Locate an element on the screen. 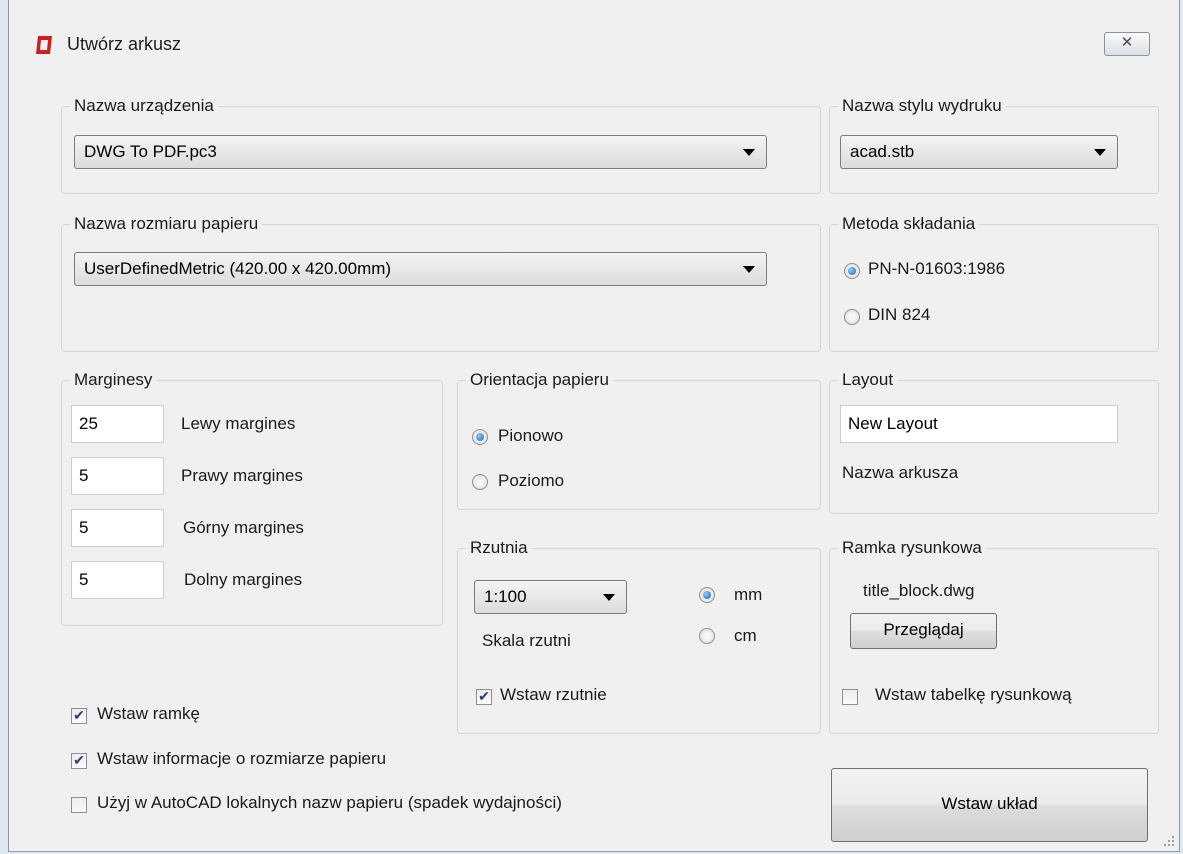  insert-paper-info-checkbox: ✔ is located at coordinates (79, 761).